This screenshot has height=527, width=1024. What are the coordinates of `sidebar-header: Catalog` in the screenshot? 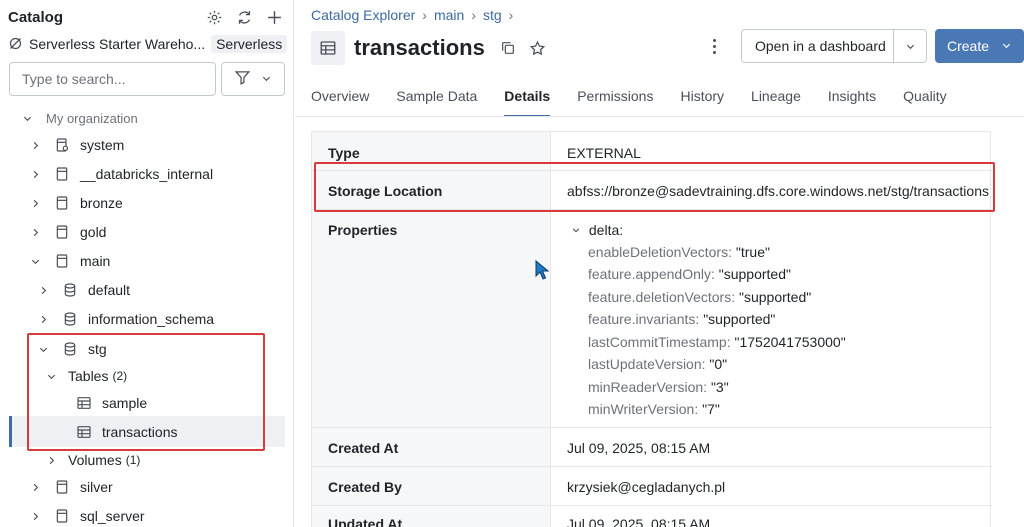 It's located at (145, 17).